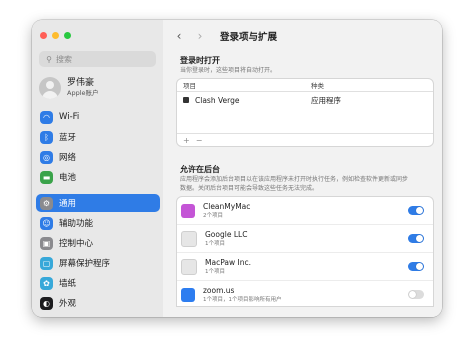 The height and width of the screenshot is (360, 474). Describe the element at coordinates (49, 59) in the screenshot. I see `search-icon: ⚲` at that location.